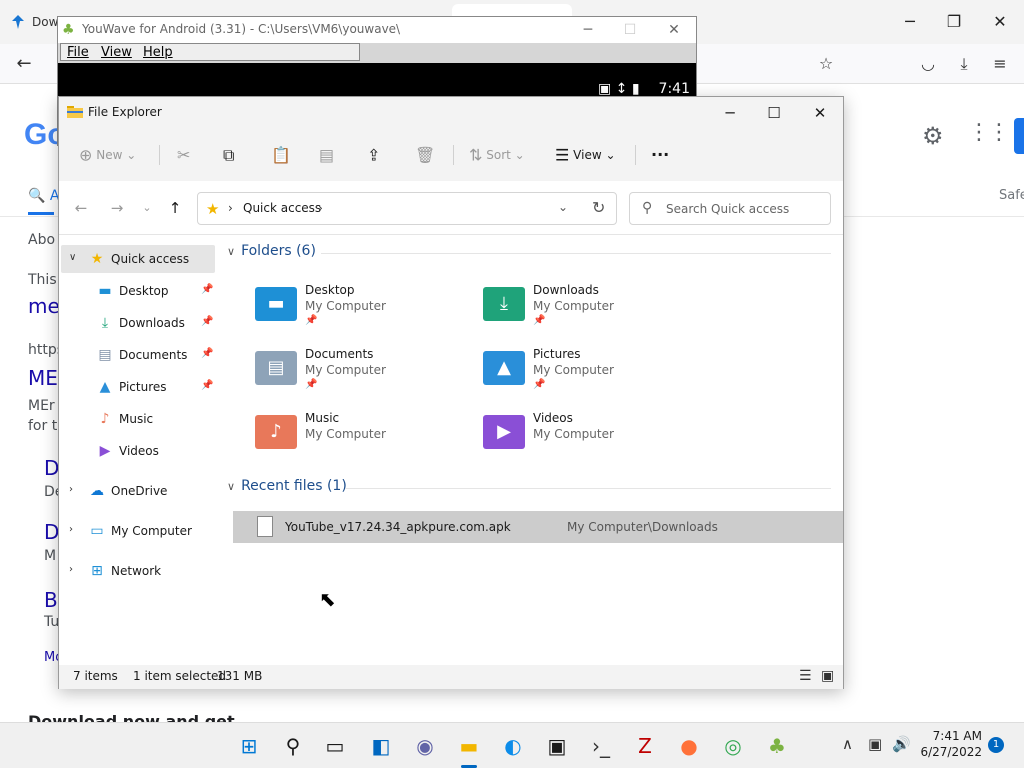  I want to click on search-input, so click(746, 209).